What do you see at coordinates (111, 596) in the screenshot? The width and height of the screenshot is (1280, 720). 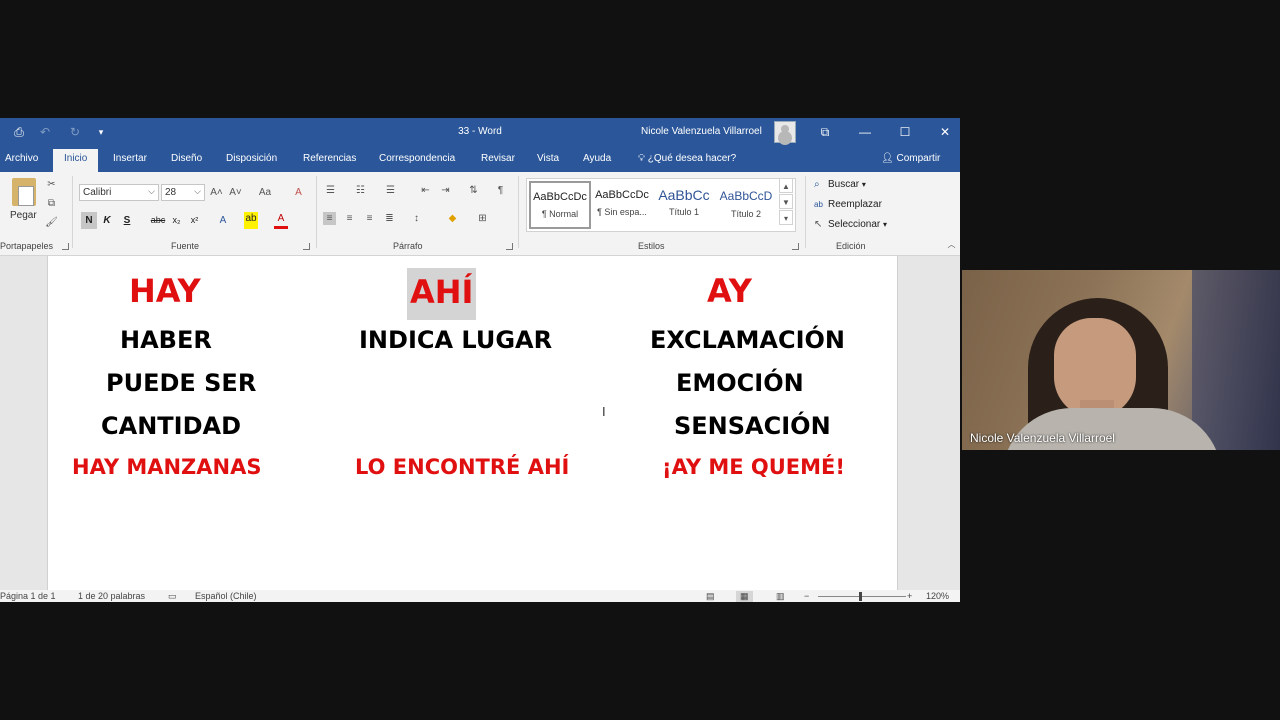 I see `word-count: 1 de 20 palabras` at bounding box center [111, 596].